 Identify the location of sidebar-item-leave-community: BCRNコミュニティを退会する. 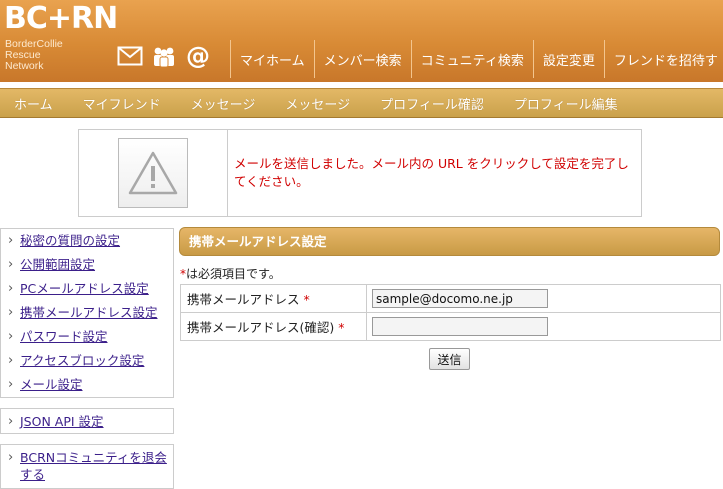
(85, 469).